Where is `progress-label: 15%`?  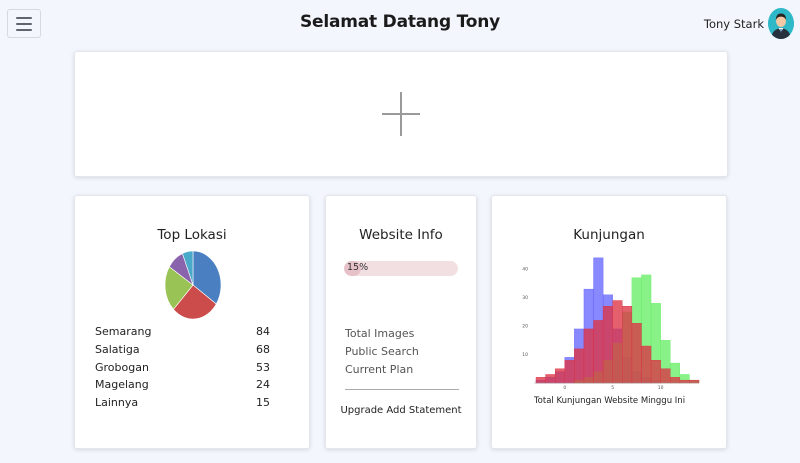
progress-label: 15% is located at coordinates (358, 267).